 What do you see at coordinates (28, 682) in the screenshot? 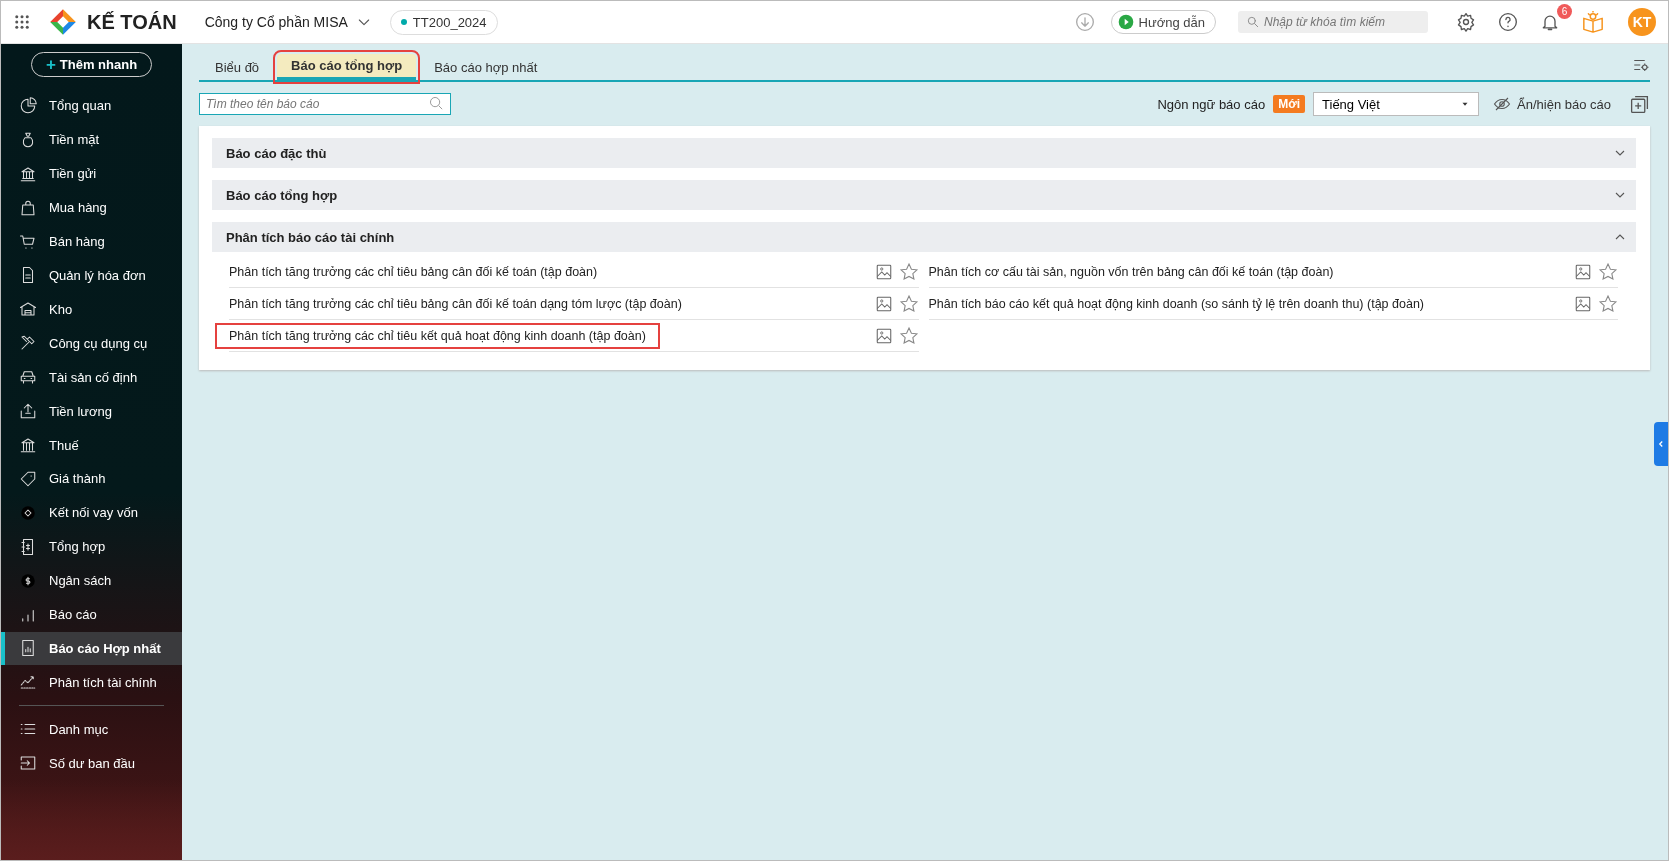
I see `trend-chart-icon` at bounding box center [28, 682].